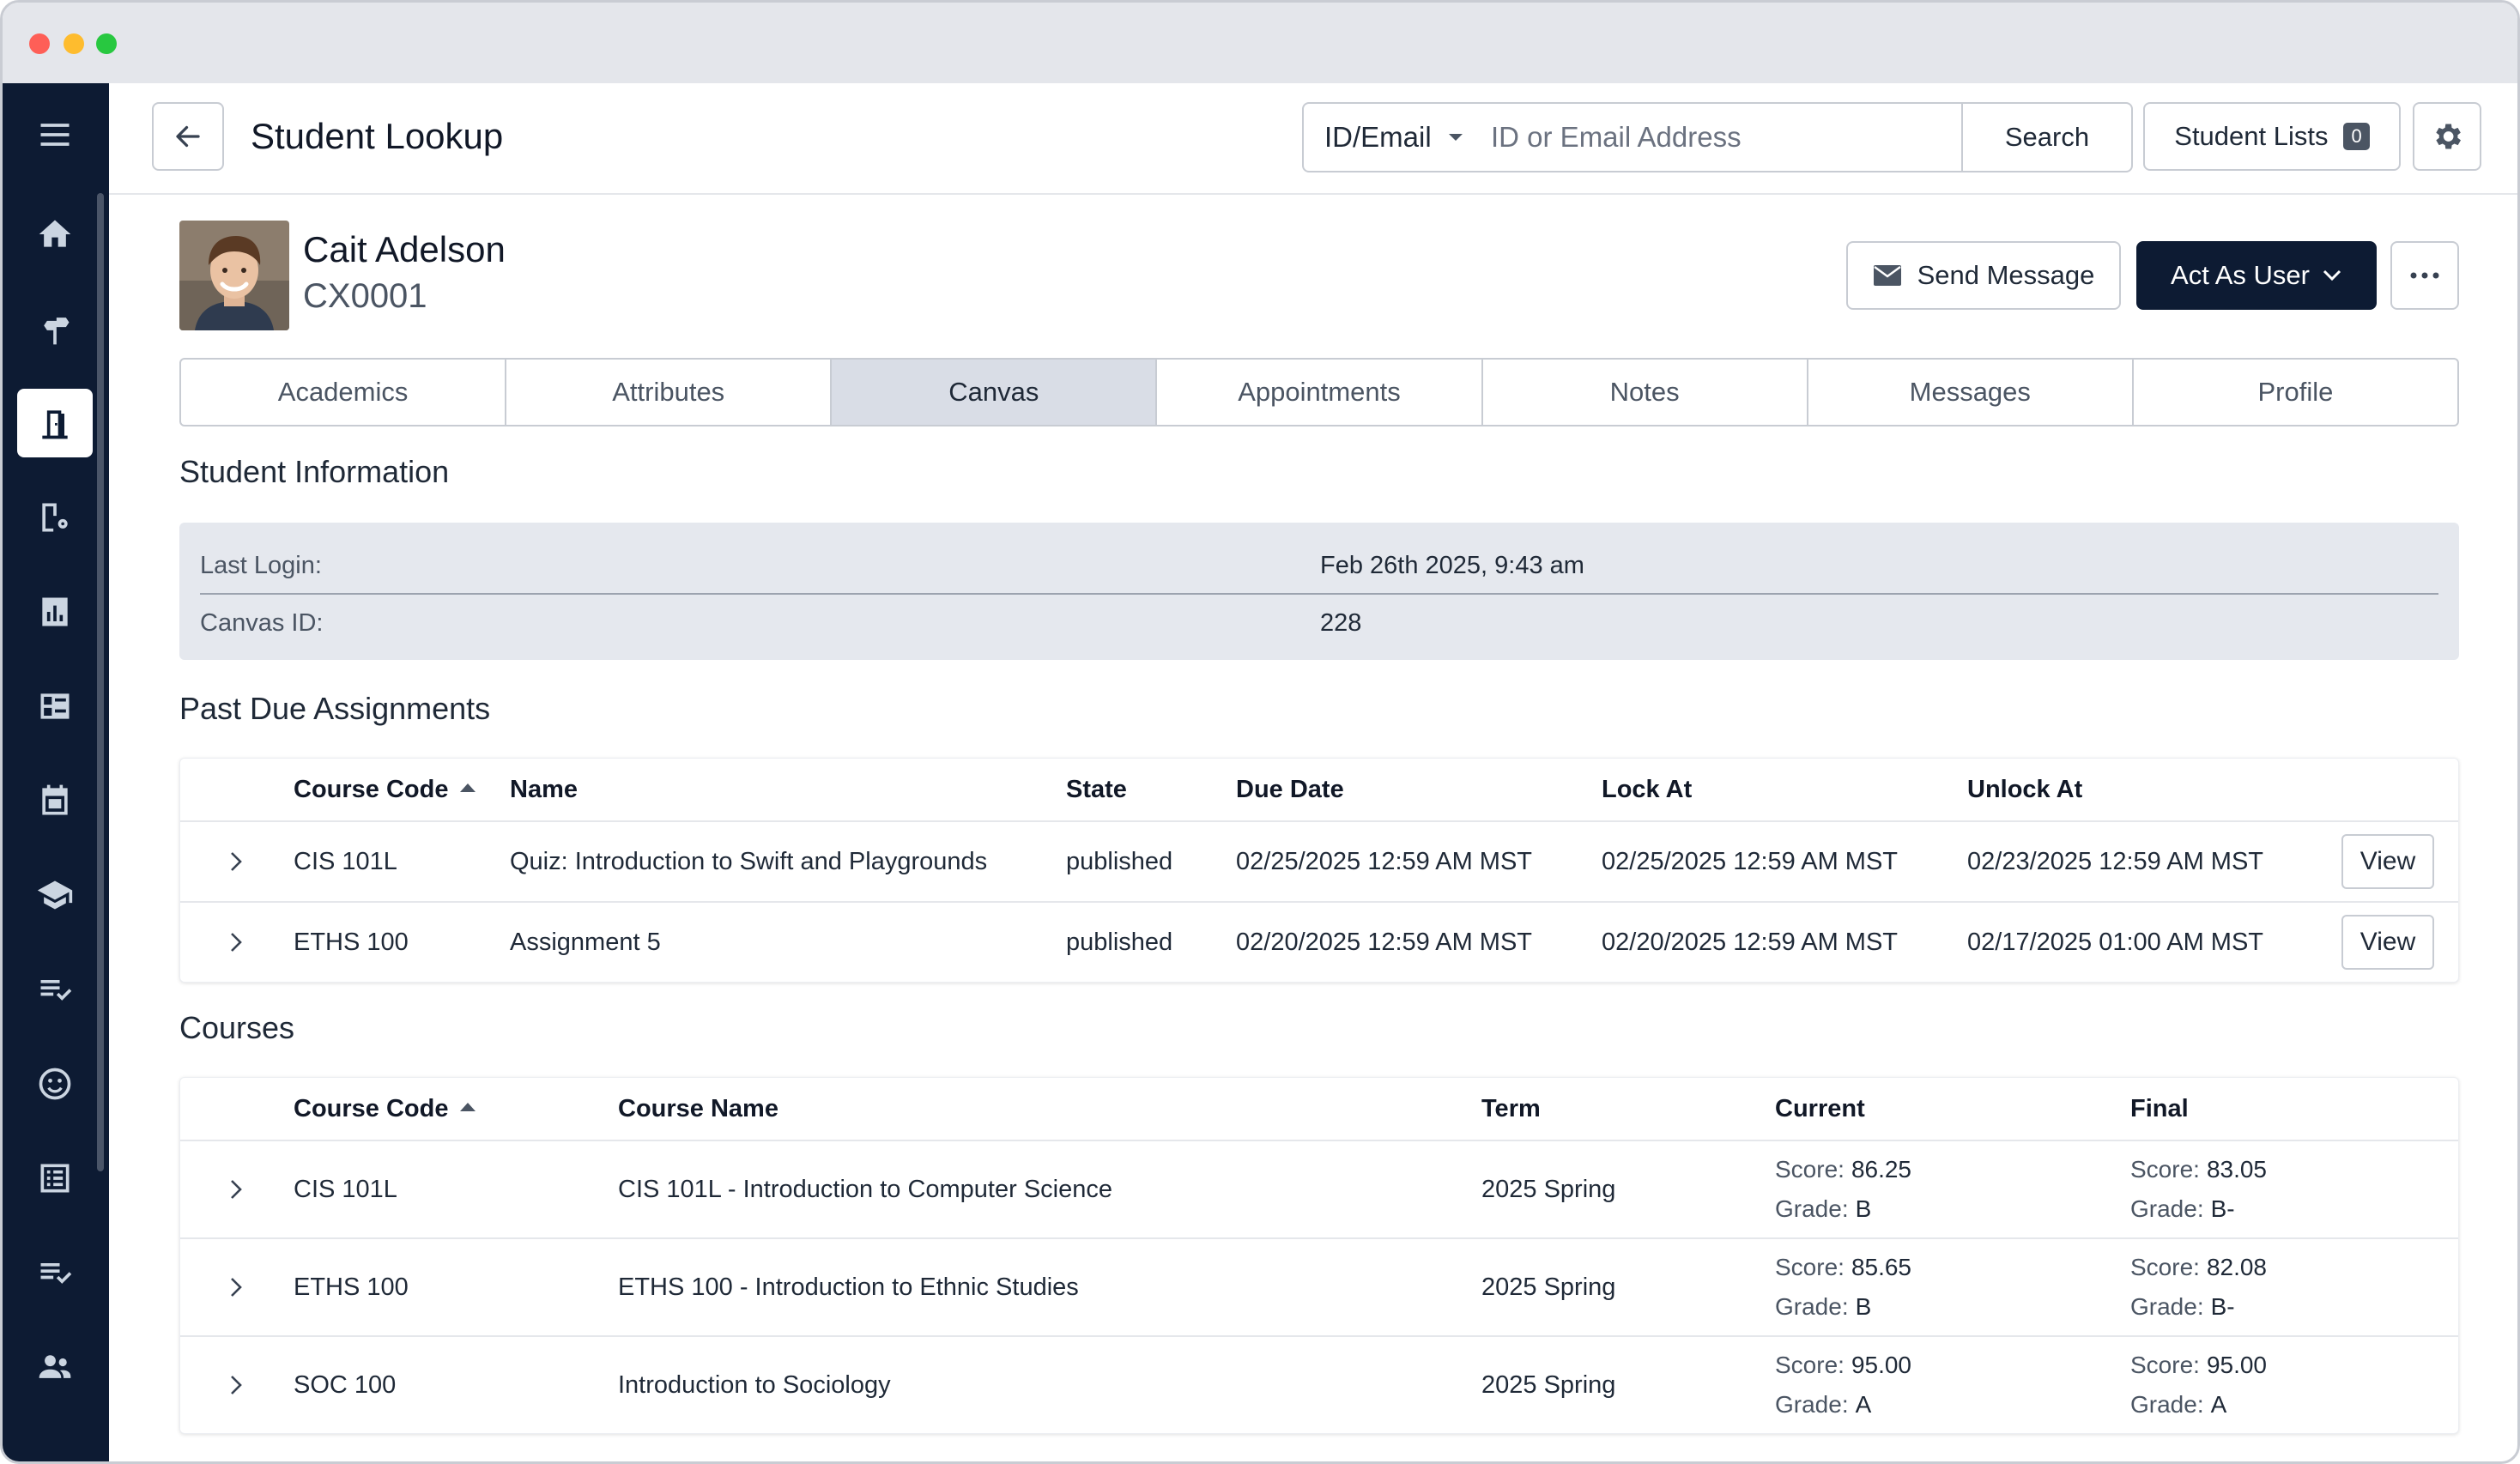  I want to click on sidebar-item-academics, so click(55, 895).